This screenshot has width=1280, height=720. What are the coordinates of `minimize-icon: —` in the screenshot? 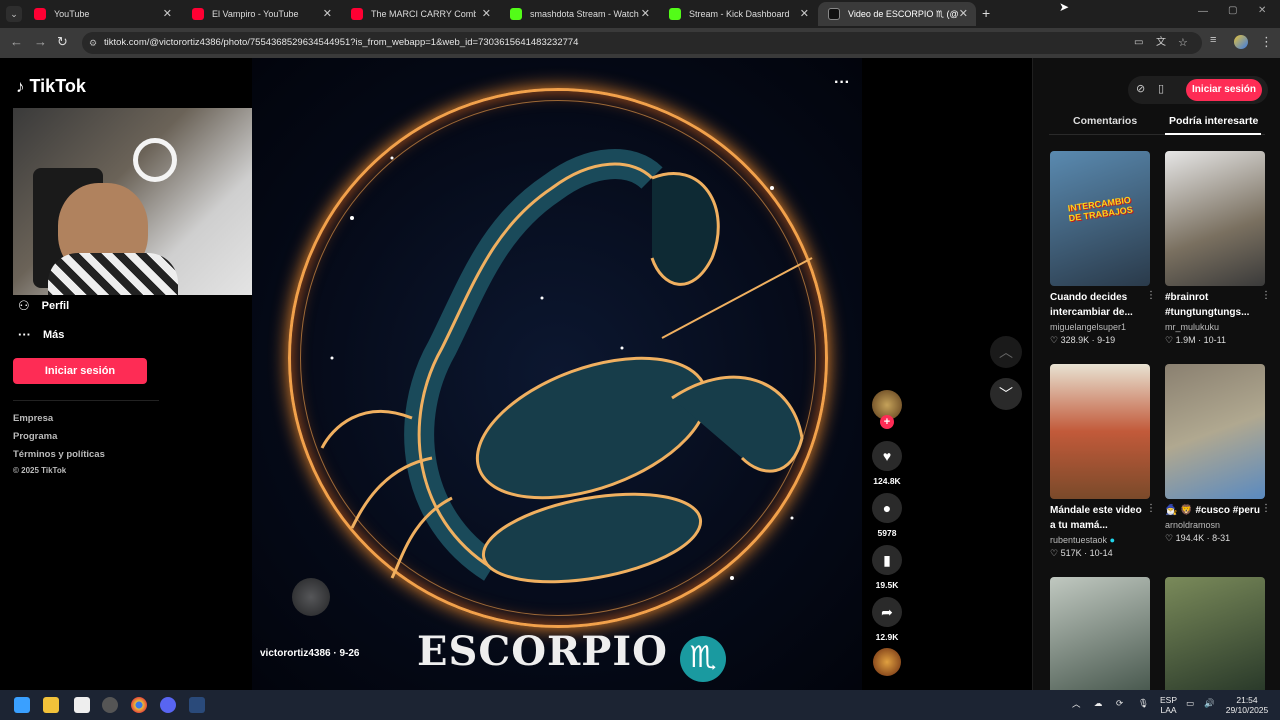 It's located at (1203, 11).